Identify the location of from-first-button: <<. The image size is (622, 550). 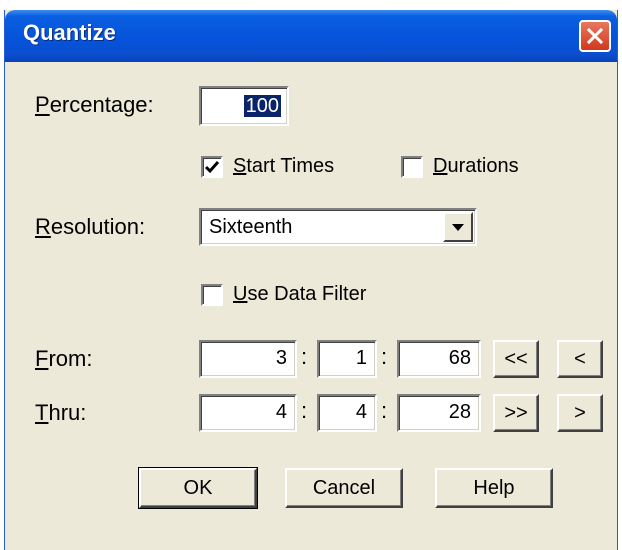
(516, 359).